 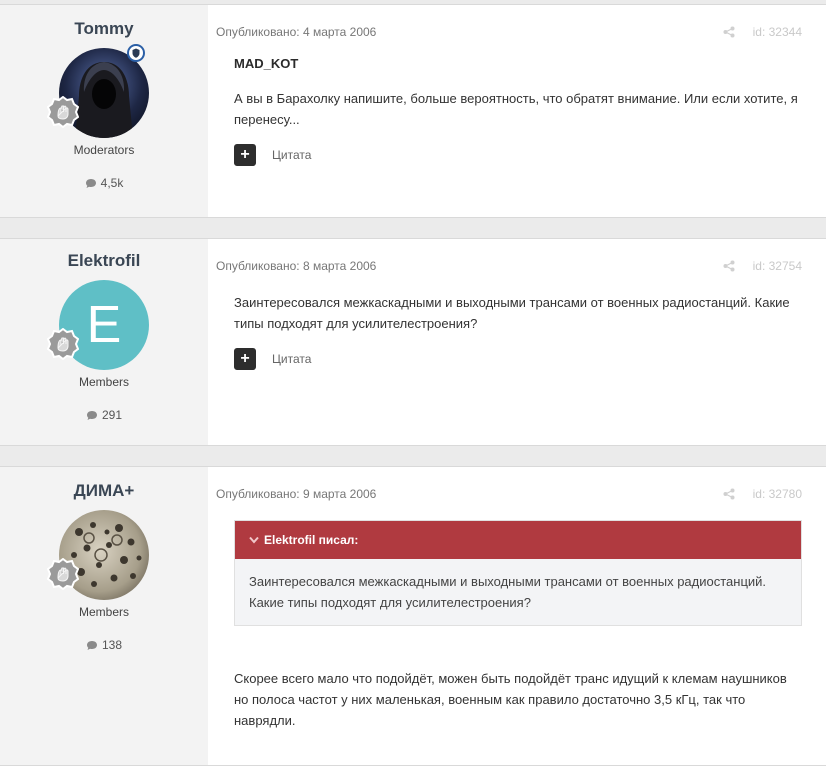 I want to click on post-meta: Опубликовано: 8 марта 2006 id: 32754, so click(x=509, y=266).